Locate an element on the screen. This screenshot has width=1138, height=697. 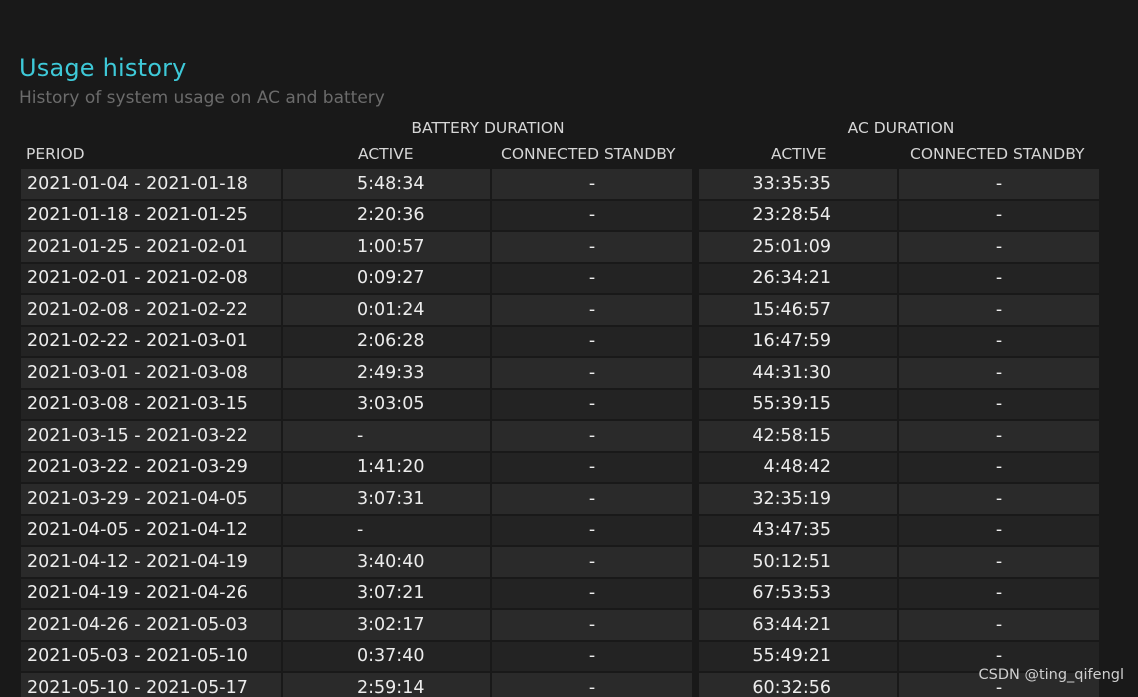
table-row: 2021-01-18 - 2021-01-25 2:20:36-23:28:54- is located at coordinates (560, 215).